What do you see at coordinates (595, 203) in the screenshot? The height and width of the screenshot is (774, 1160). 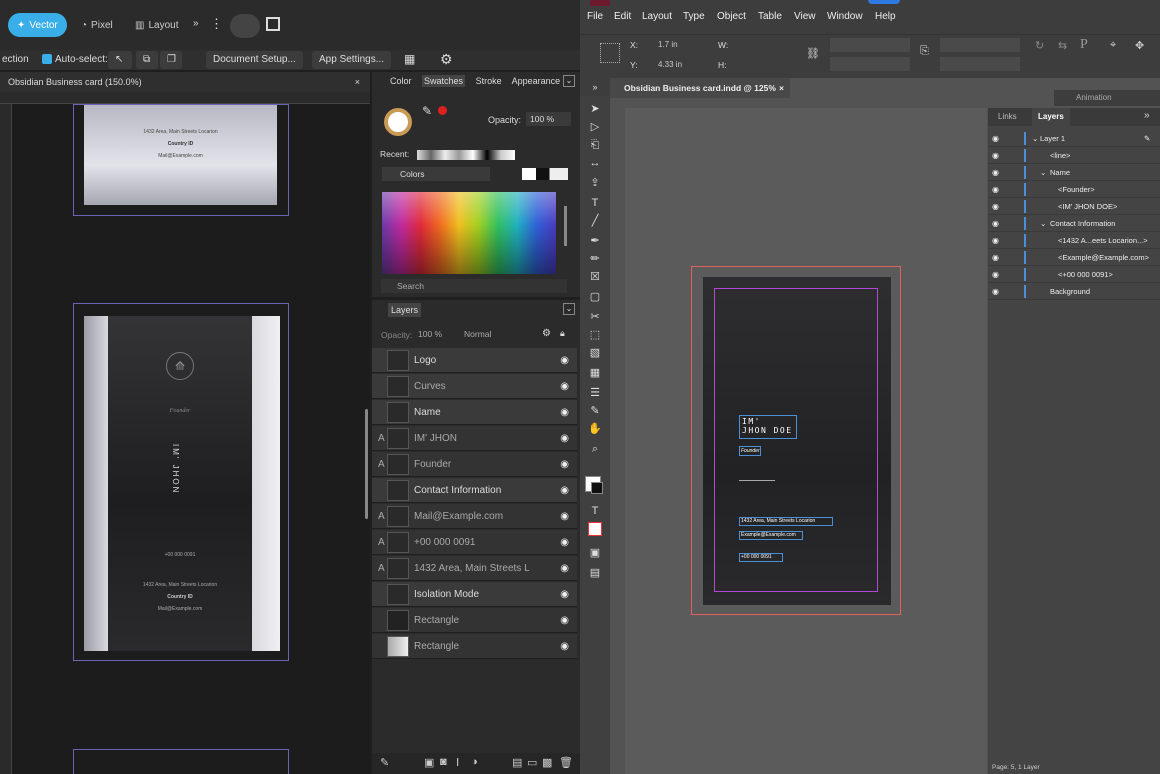 I see `type-tool-icon: T` at bounding box center [595, 203].